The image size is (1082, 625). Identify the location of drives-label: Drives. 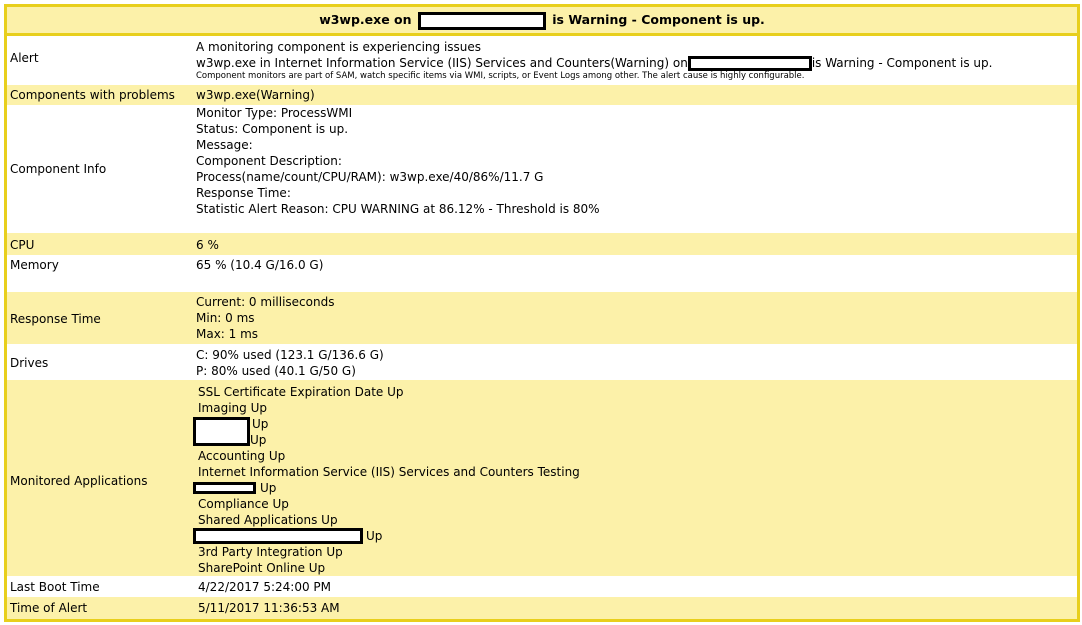
(29, 363).